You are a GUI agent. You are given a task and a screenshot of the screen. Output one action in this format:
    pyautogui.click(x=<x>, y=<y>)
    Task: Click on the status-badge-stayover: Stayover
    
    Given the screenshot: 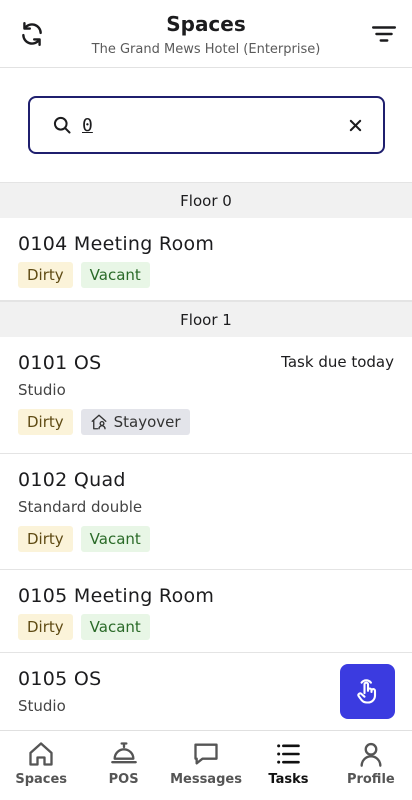 What is the action you would take?
    pyautogui.click(x=135, y=422)
    